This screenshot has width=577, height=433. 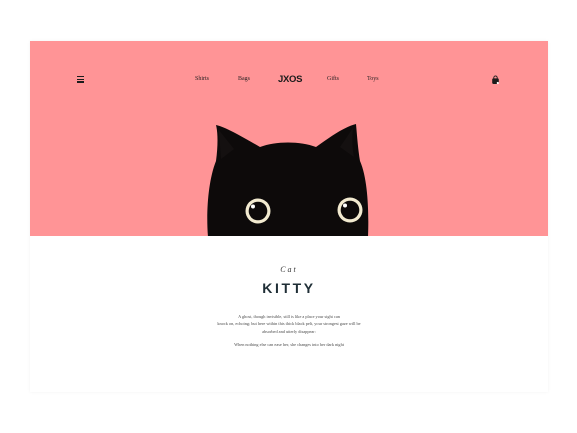 What do you see at coordinates (244, 79) in the screenshot?
I see `nav-link-bags: Bags` at bounding box center [244, 79].